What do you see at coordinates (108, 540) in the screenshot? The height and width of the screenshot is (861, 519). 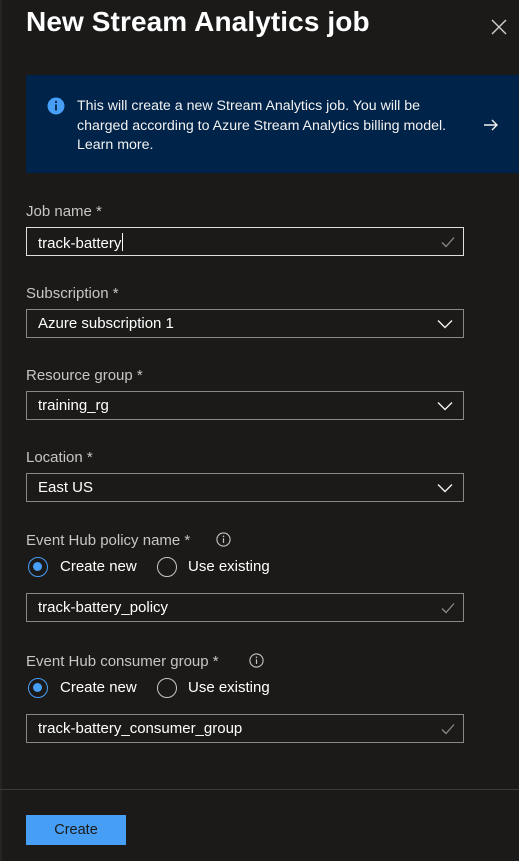 I see `policy-name-label: Event Hub policy name *` at bounding box center [108, 540].